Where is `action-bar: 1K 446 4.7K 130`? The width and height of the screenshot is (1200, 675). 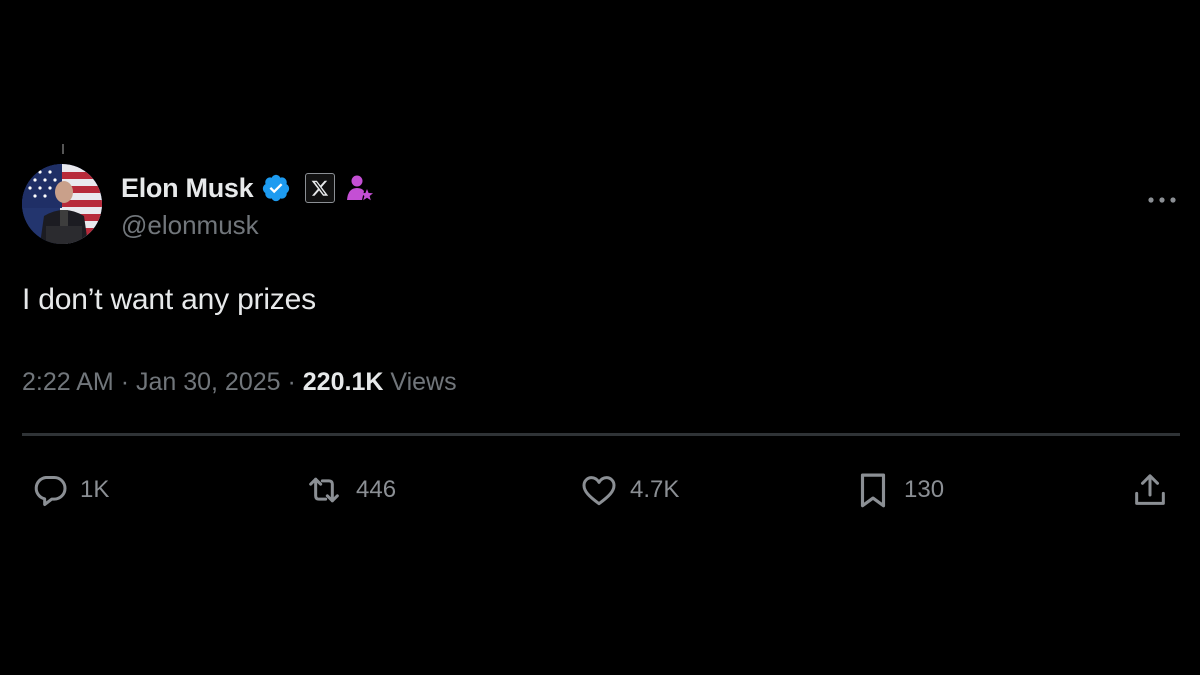 action-bar: 1K 446 4.7K 130 is located at coordinates (601, 490).